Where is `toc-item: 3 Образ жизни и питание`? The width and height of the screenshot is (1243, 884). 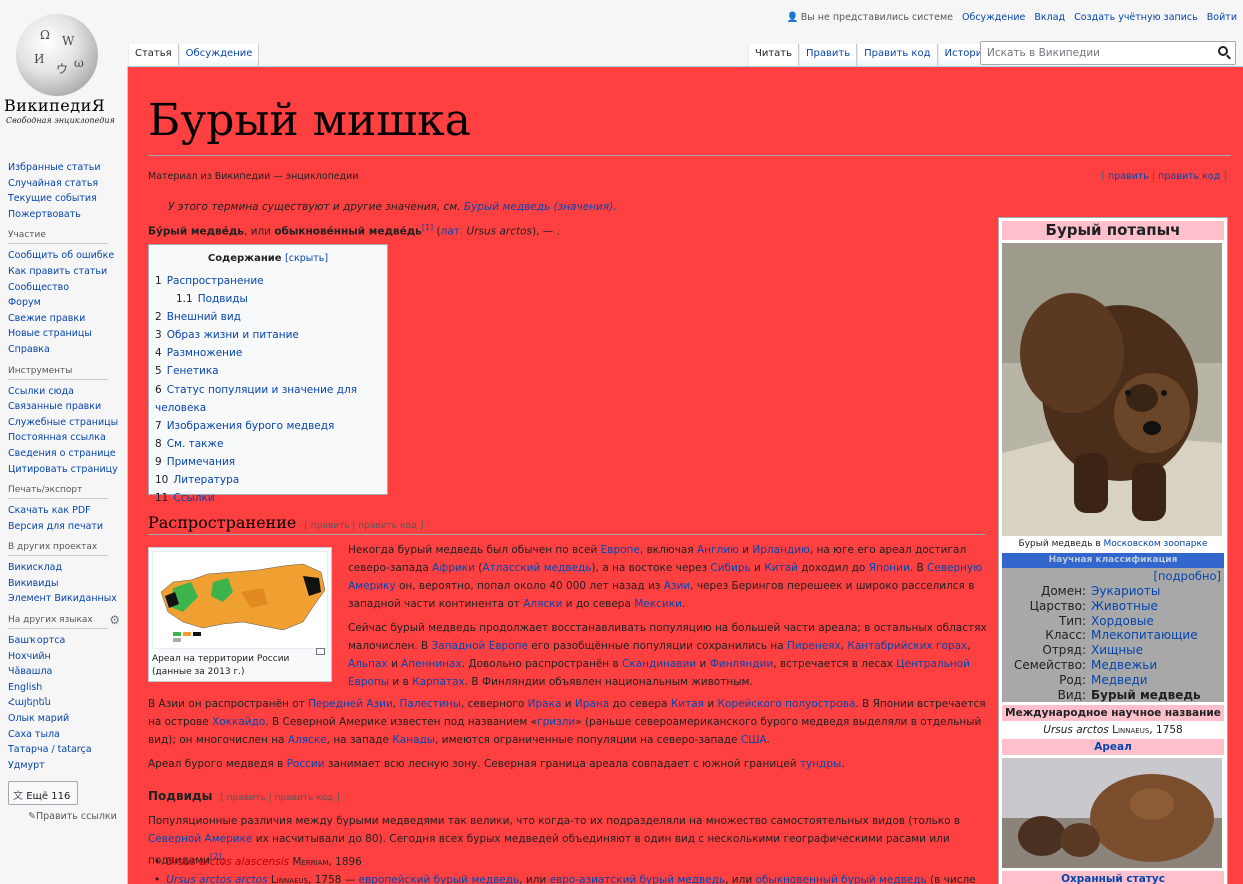
toc-item: 3 Образ жизни и питание is located at coordinates (268, 335).